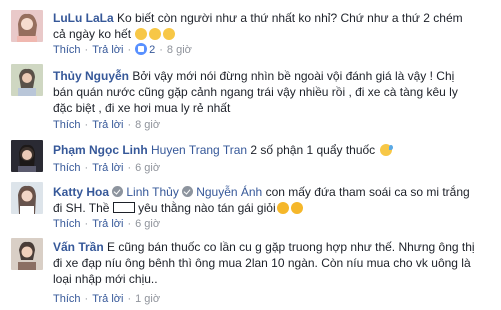 Image resolution: width=501 pixels, height=310 pixels. Describe the element at coordinates (83, 18) in the screenshot. I see `commenter-name: LuLu LaLa` at that location.